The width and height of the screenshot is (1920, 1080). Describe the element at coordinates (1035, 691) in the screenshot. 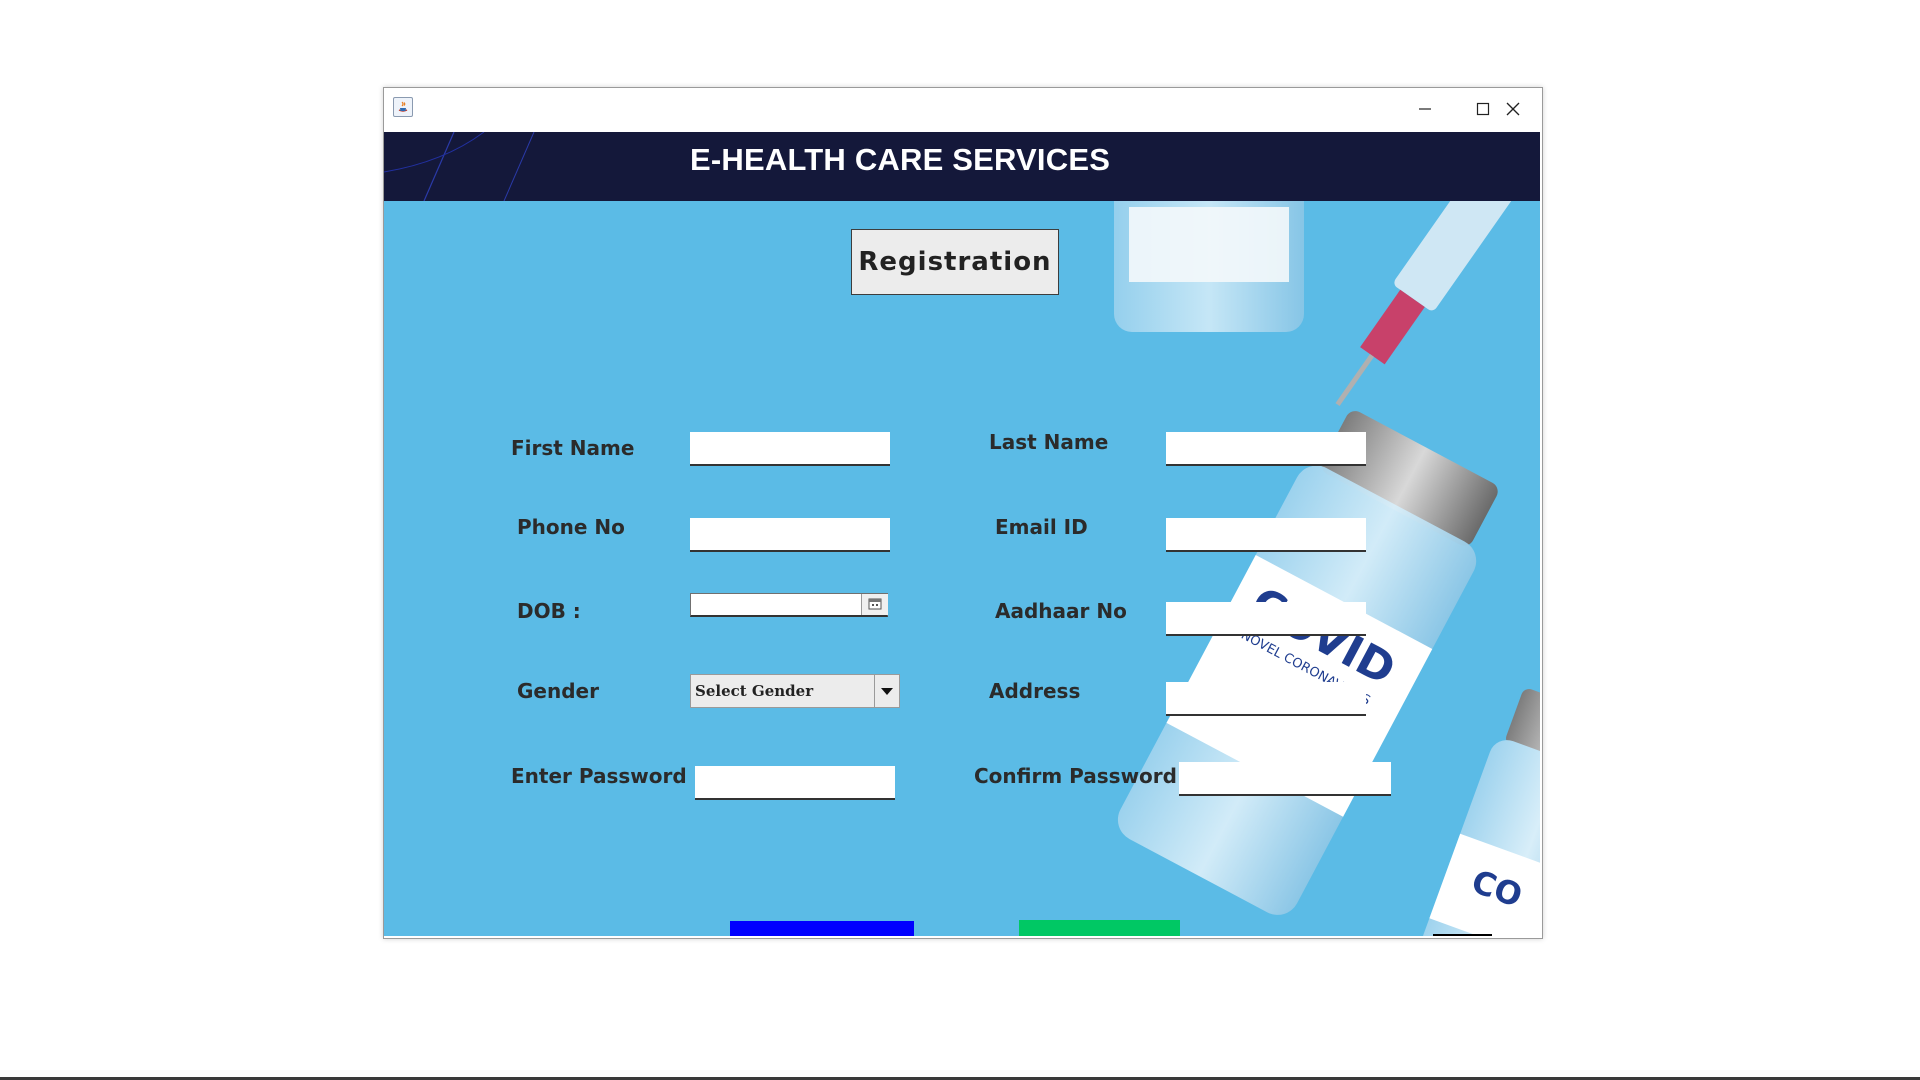

I see `address-label: Address` at that location.